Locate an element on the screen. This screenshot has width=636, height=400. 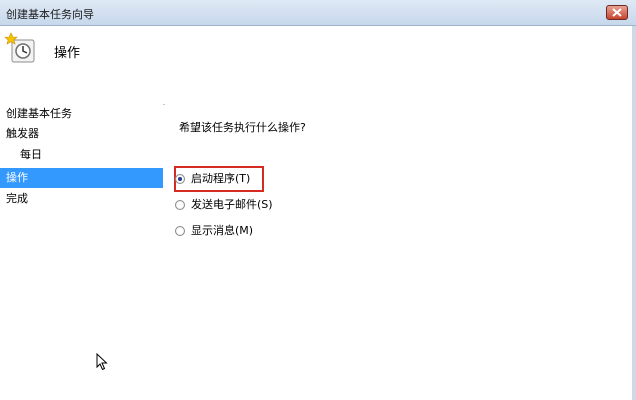
nav-step-create-basic-task: 创建基本任务 is located at coordinates (39, 114).